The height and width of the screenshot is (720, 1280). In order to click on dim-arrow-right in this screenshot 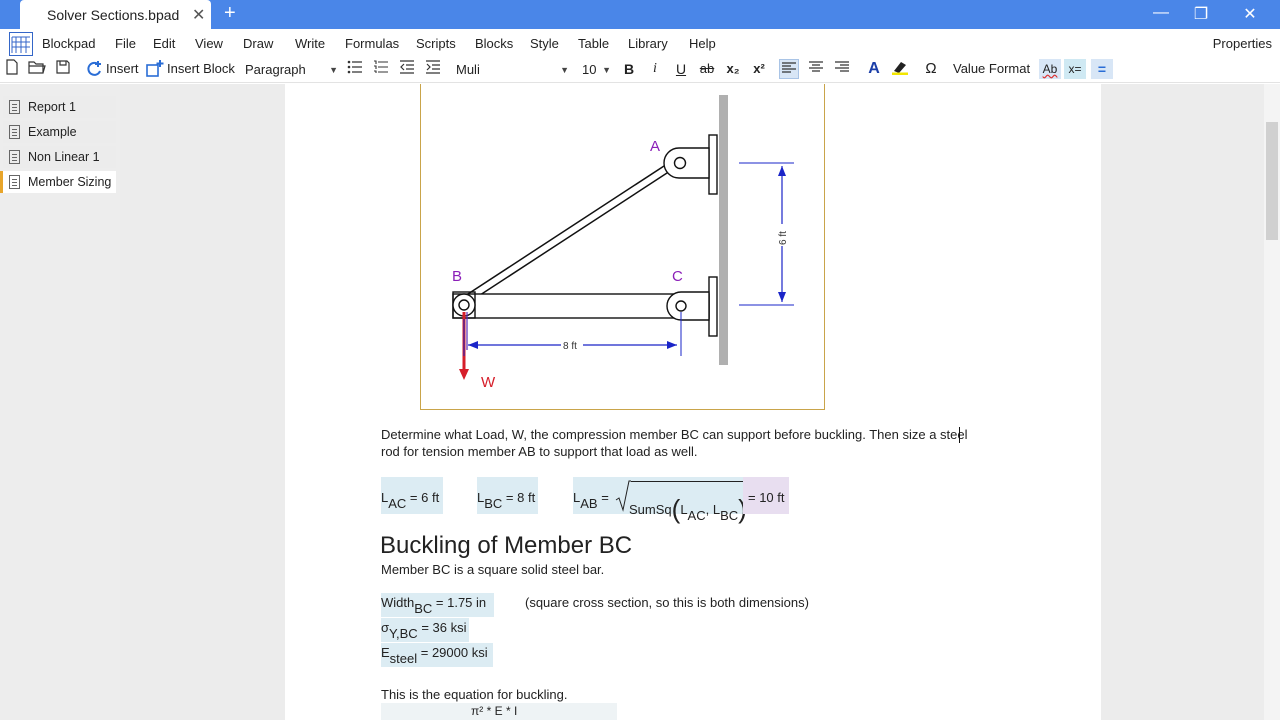, I will do `click(672, 345)`.